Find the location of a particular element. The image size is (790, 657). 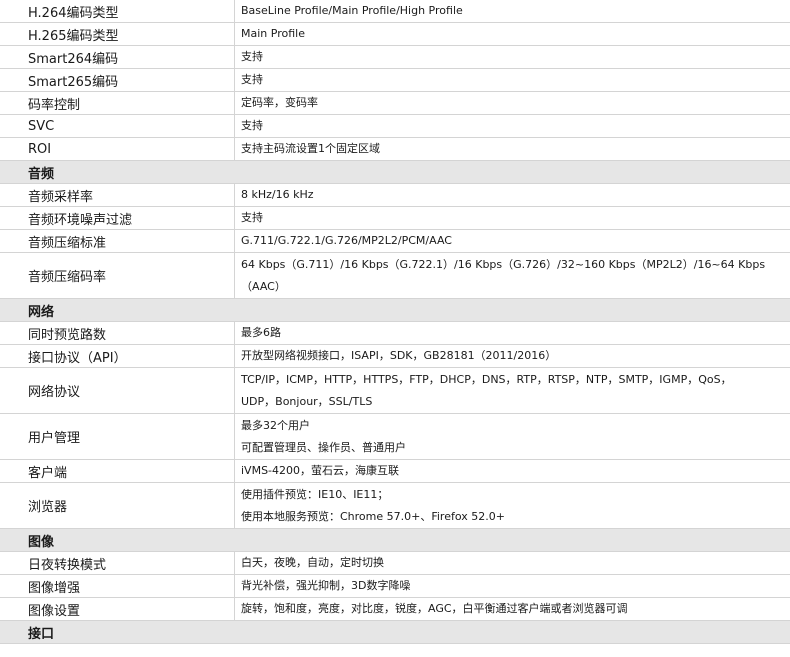

spec-value-line: Main Profile is located at coordinates (273, 33).